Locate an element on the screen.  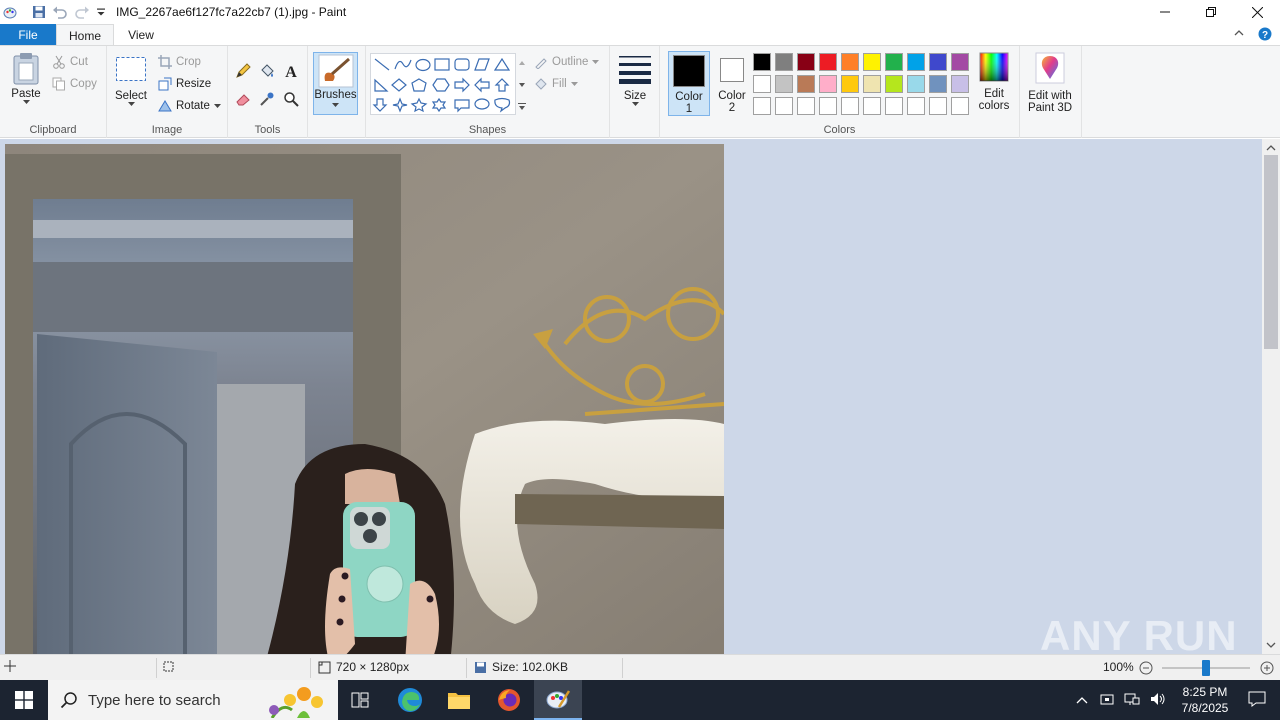
taskbar-firefox is located at coordinates (509, 700).